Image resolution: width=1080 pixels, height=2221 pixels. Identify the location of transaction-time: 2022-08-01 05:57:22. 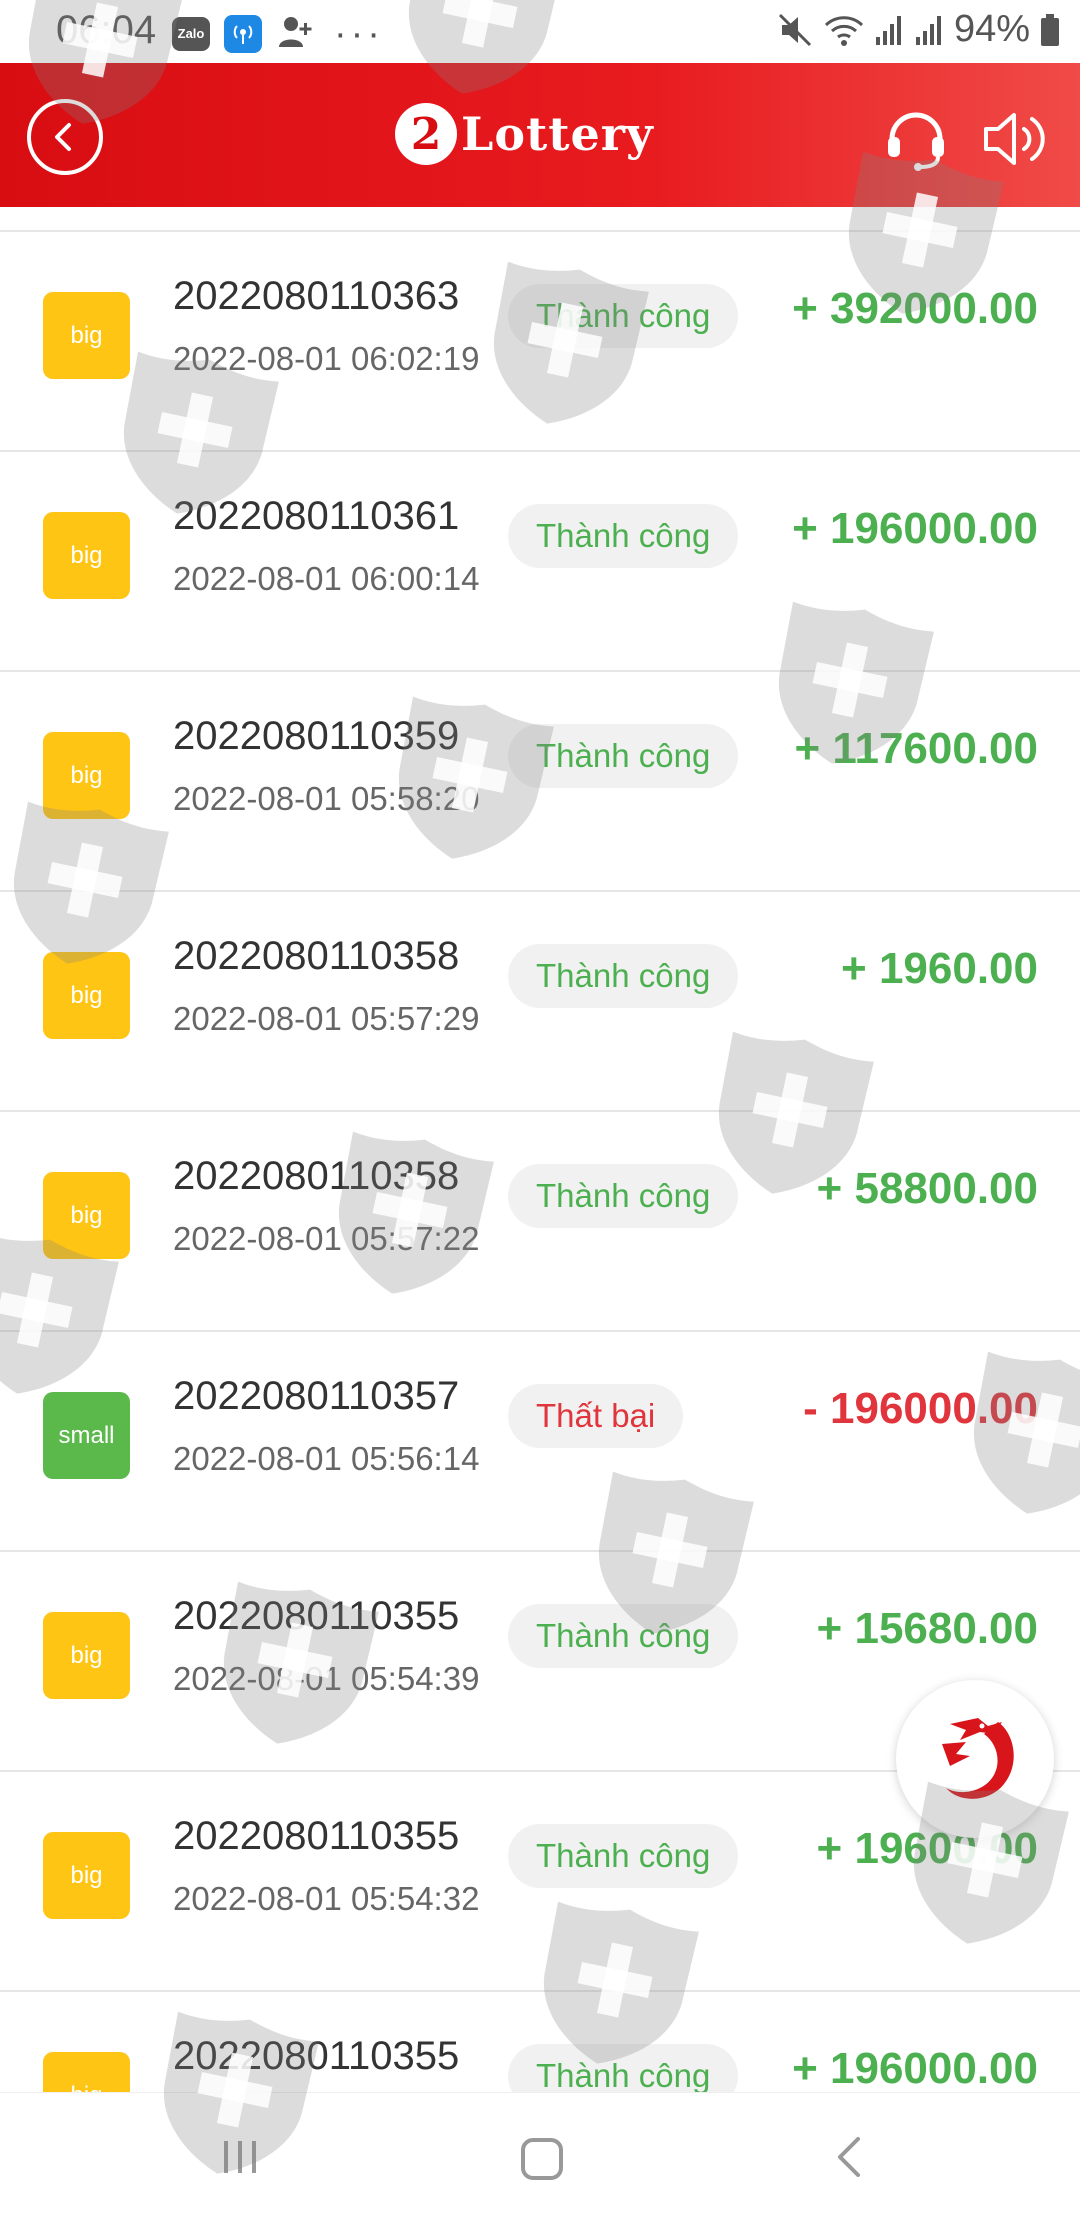
(326, 1238).